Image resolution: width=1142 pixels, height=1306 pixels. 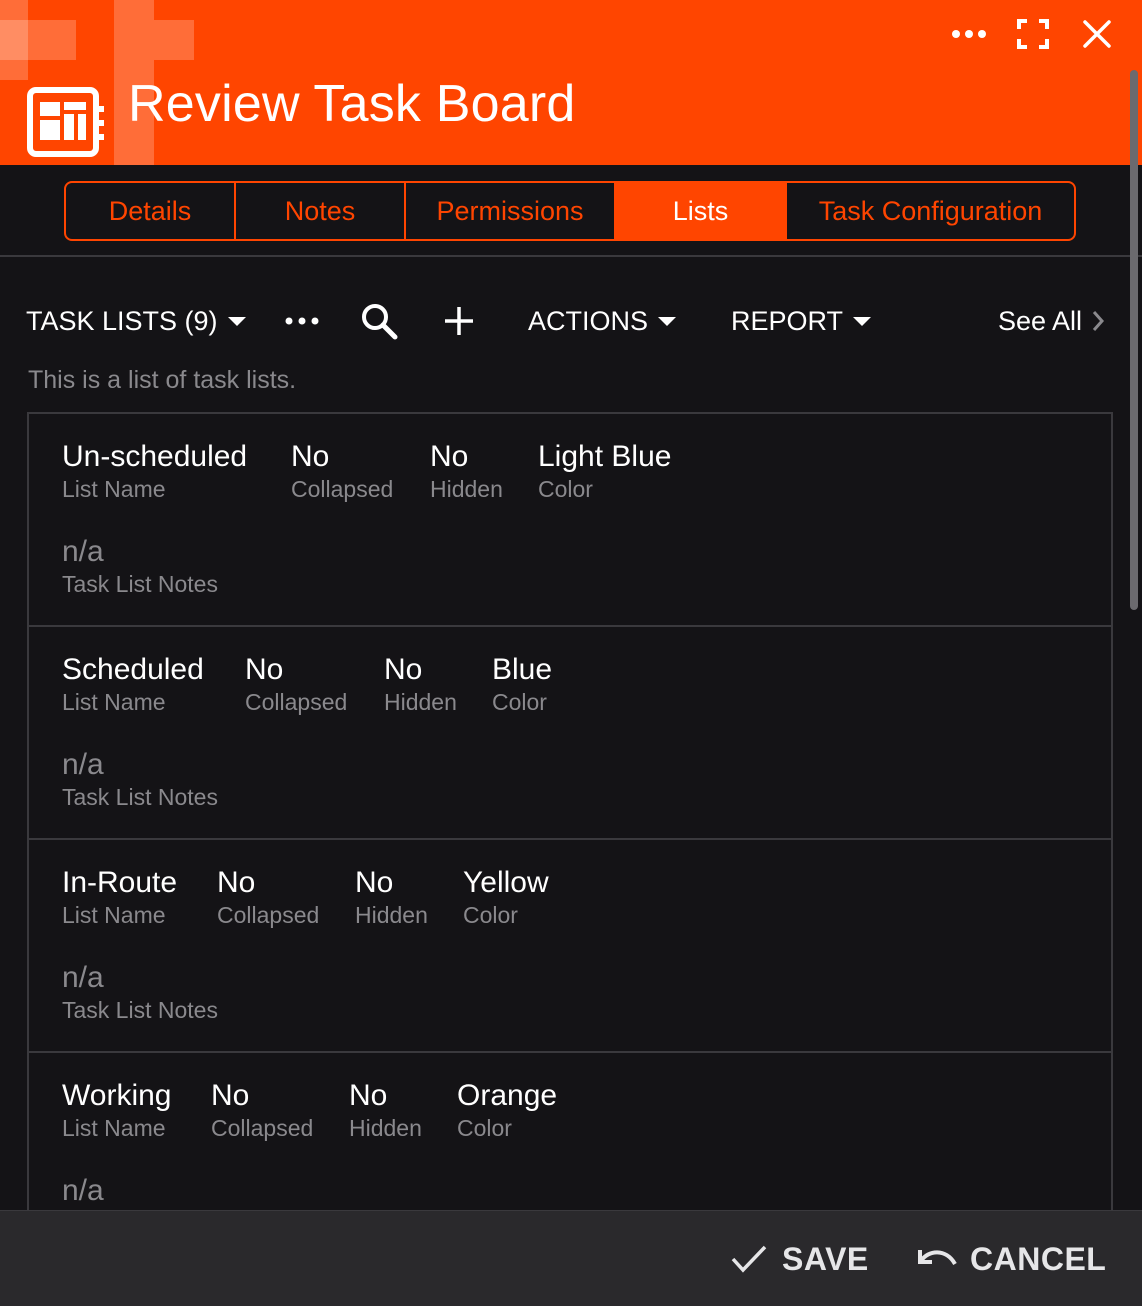 What do you see at coordinates (507, 1095) in the screenshot?
I see `color-value: Orange` at bounding box center [507, 1095].